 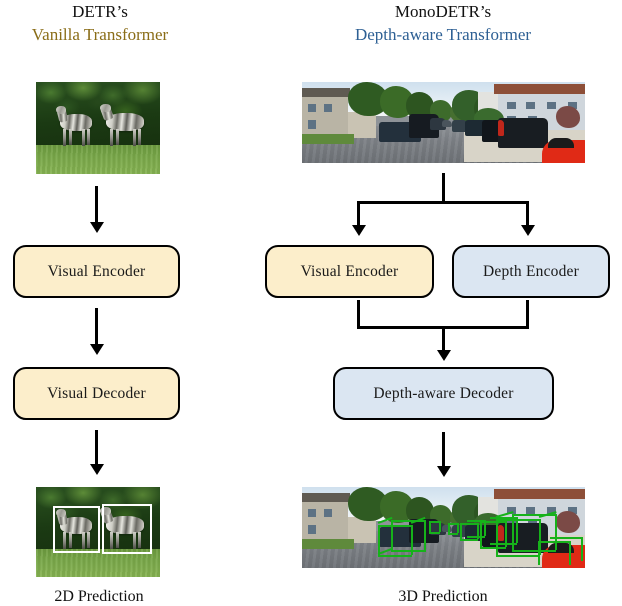 I want to click on right-input-image, so click(x=443, y=122).